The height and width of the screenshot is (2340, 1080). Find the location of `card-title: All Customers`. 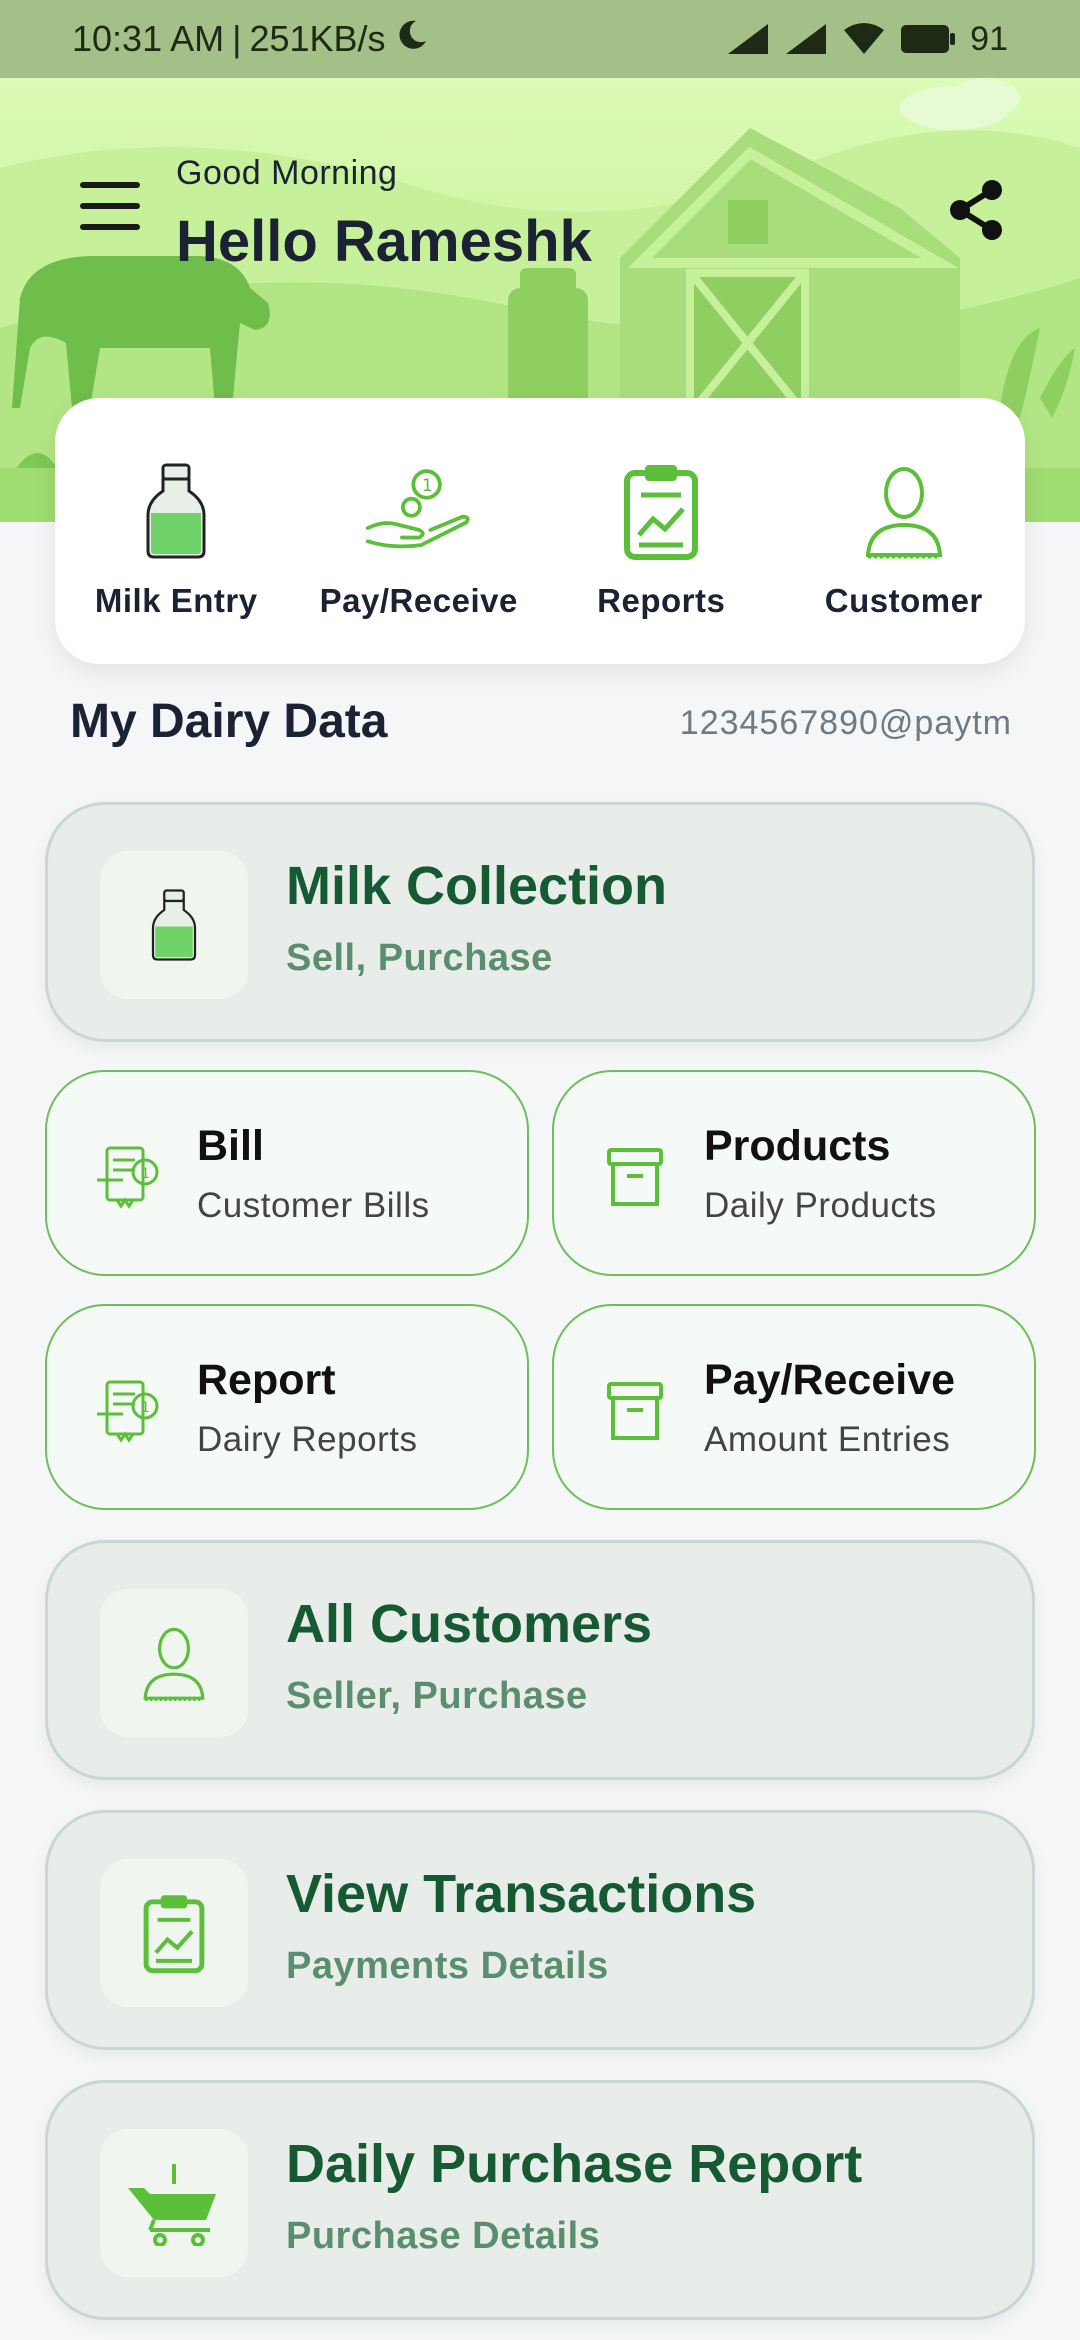

card-title: All Customers is located at coordinates (469, 1624).